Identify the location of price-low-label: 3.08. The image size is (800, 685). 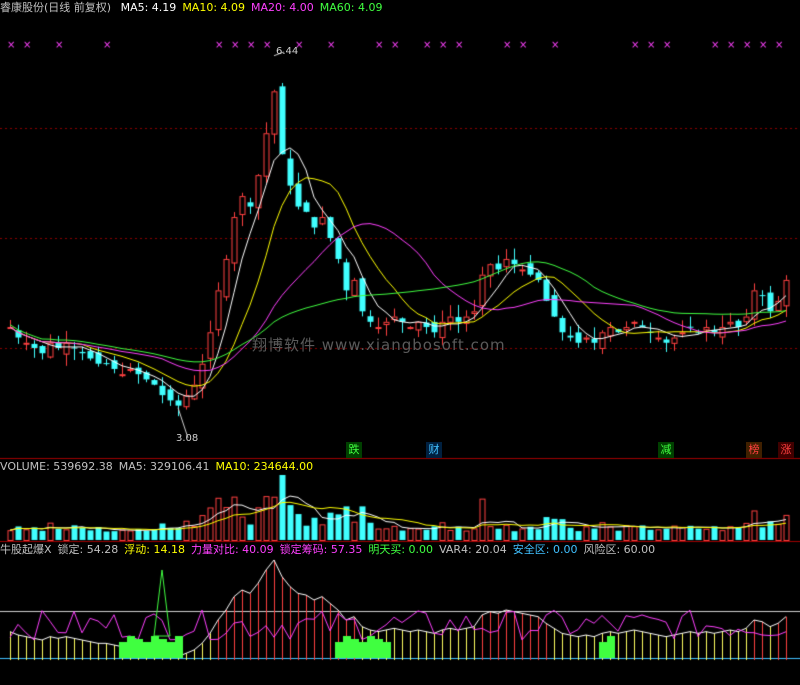
(187, 438).